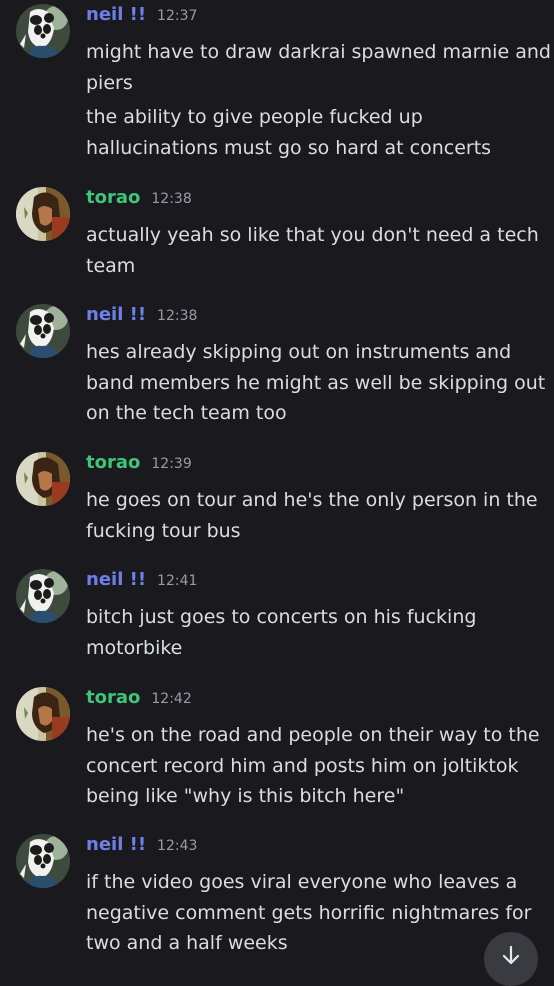 This screenshot has width=554, height=986. Describe the element at coordinates (186, 413) in the screenshot. I see `message-text-line: on the tech team too` at that location.